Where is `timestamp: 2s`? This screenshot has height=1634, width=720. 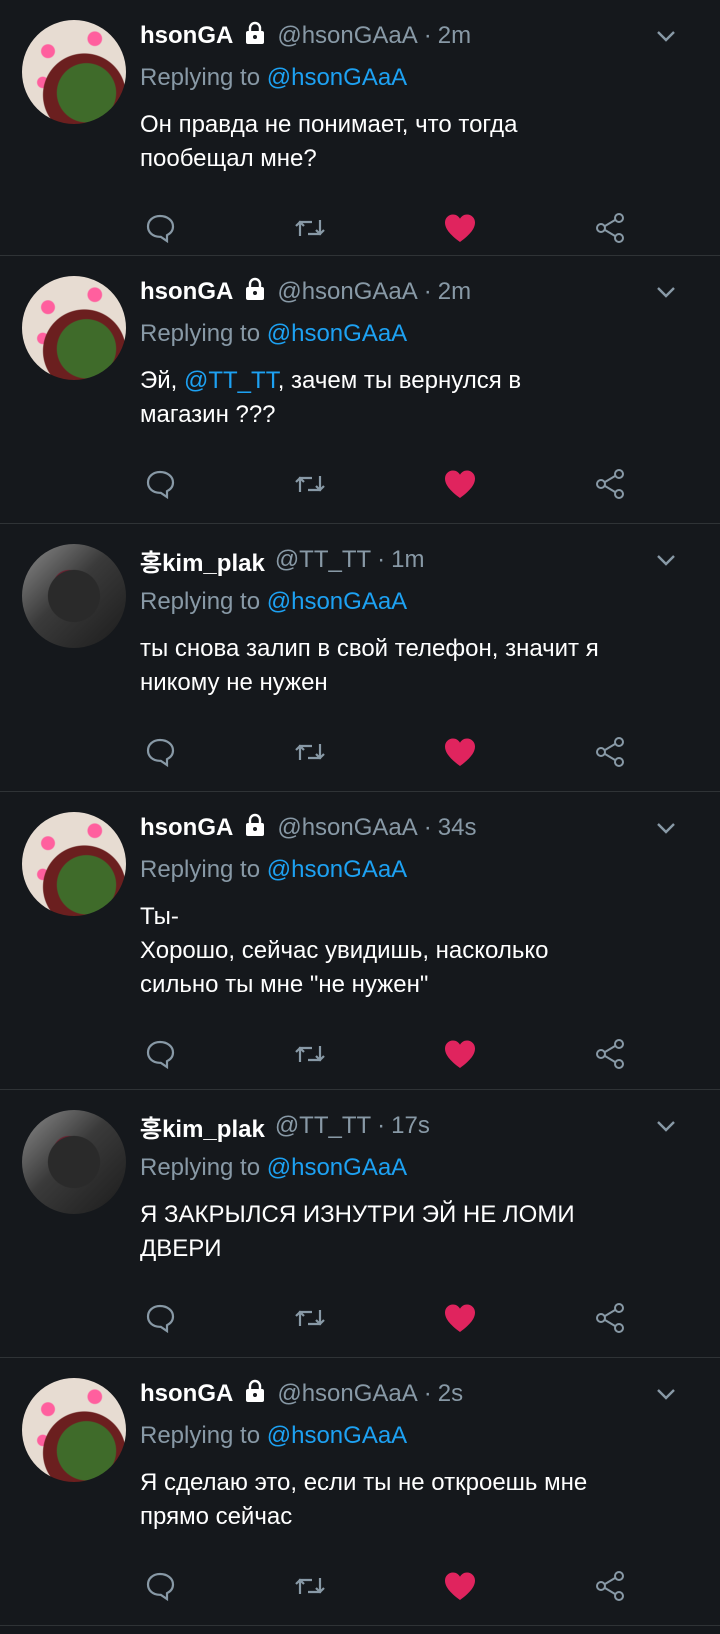
timestamp: 2s is located at coordinates (450, 1394).